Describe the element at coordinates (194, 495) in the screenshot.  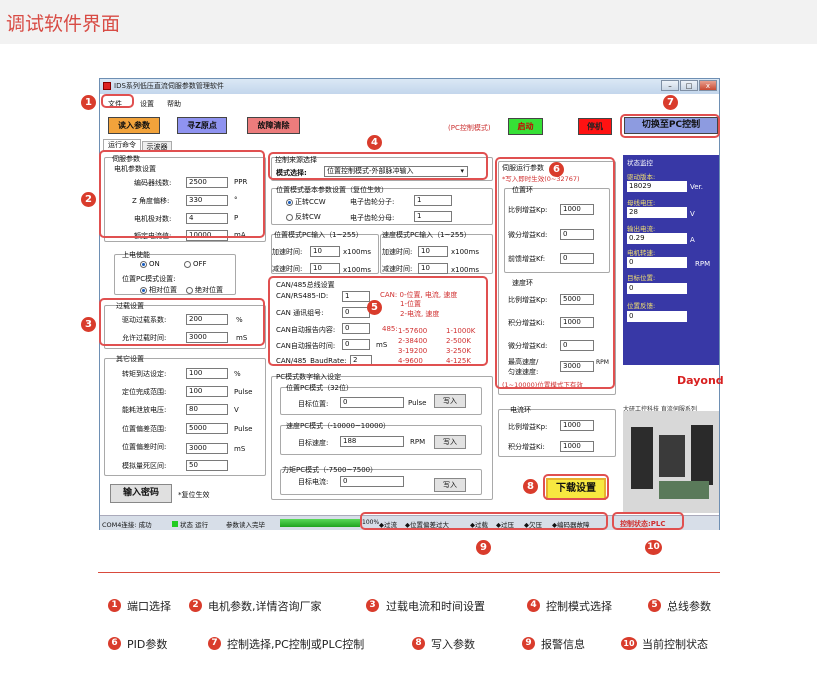
I see `password-note: *复位生效` at that location.